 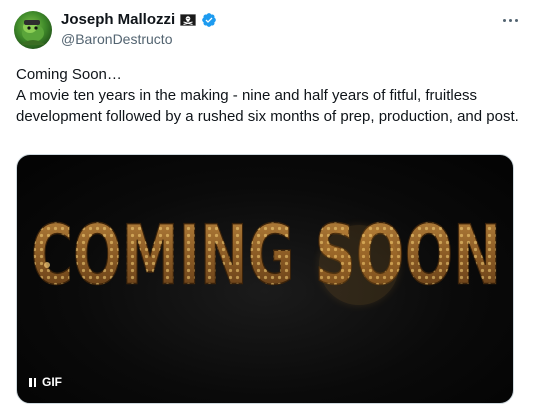 What do you see at coordinates (116, 39) in the screenshot?
I see `author-handle: @BaronDestructo` at bounding box center [116, 39].